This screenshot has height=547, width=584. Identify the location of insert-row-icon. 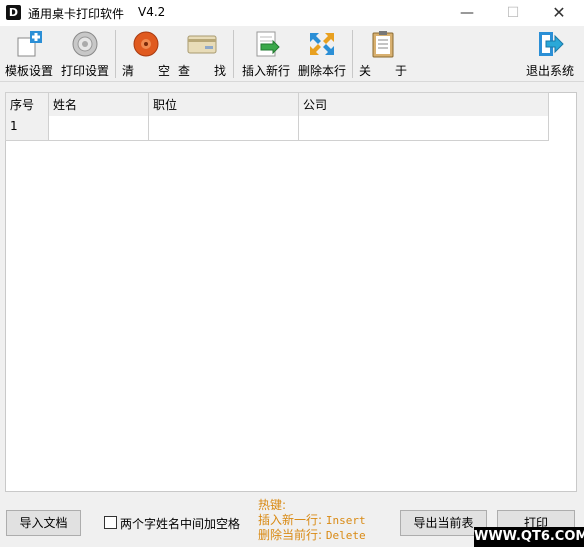
(268, 44).